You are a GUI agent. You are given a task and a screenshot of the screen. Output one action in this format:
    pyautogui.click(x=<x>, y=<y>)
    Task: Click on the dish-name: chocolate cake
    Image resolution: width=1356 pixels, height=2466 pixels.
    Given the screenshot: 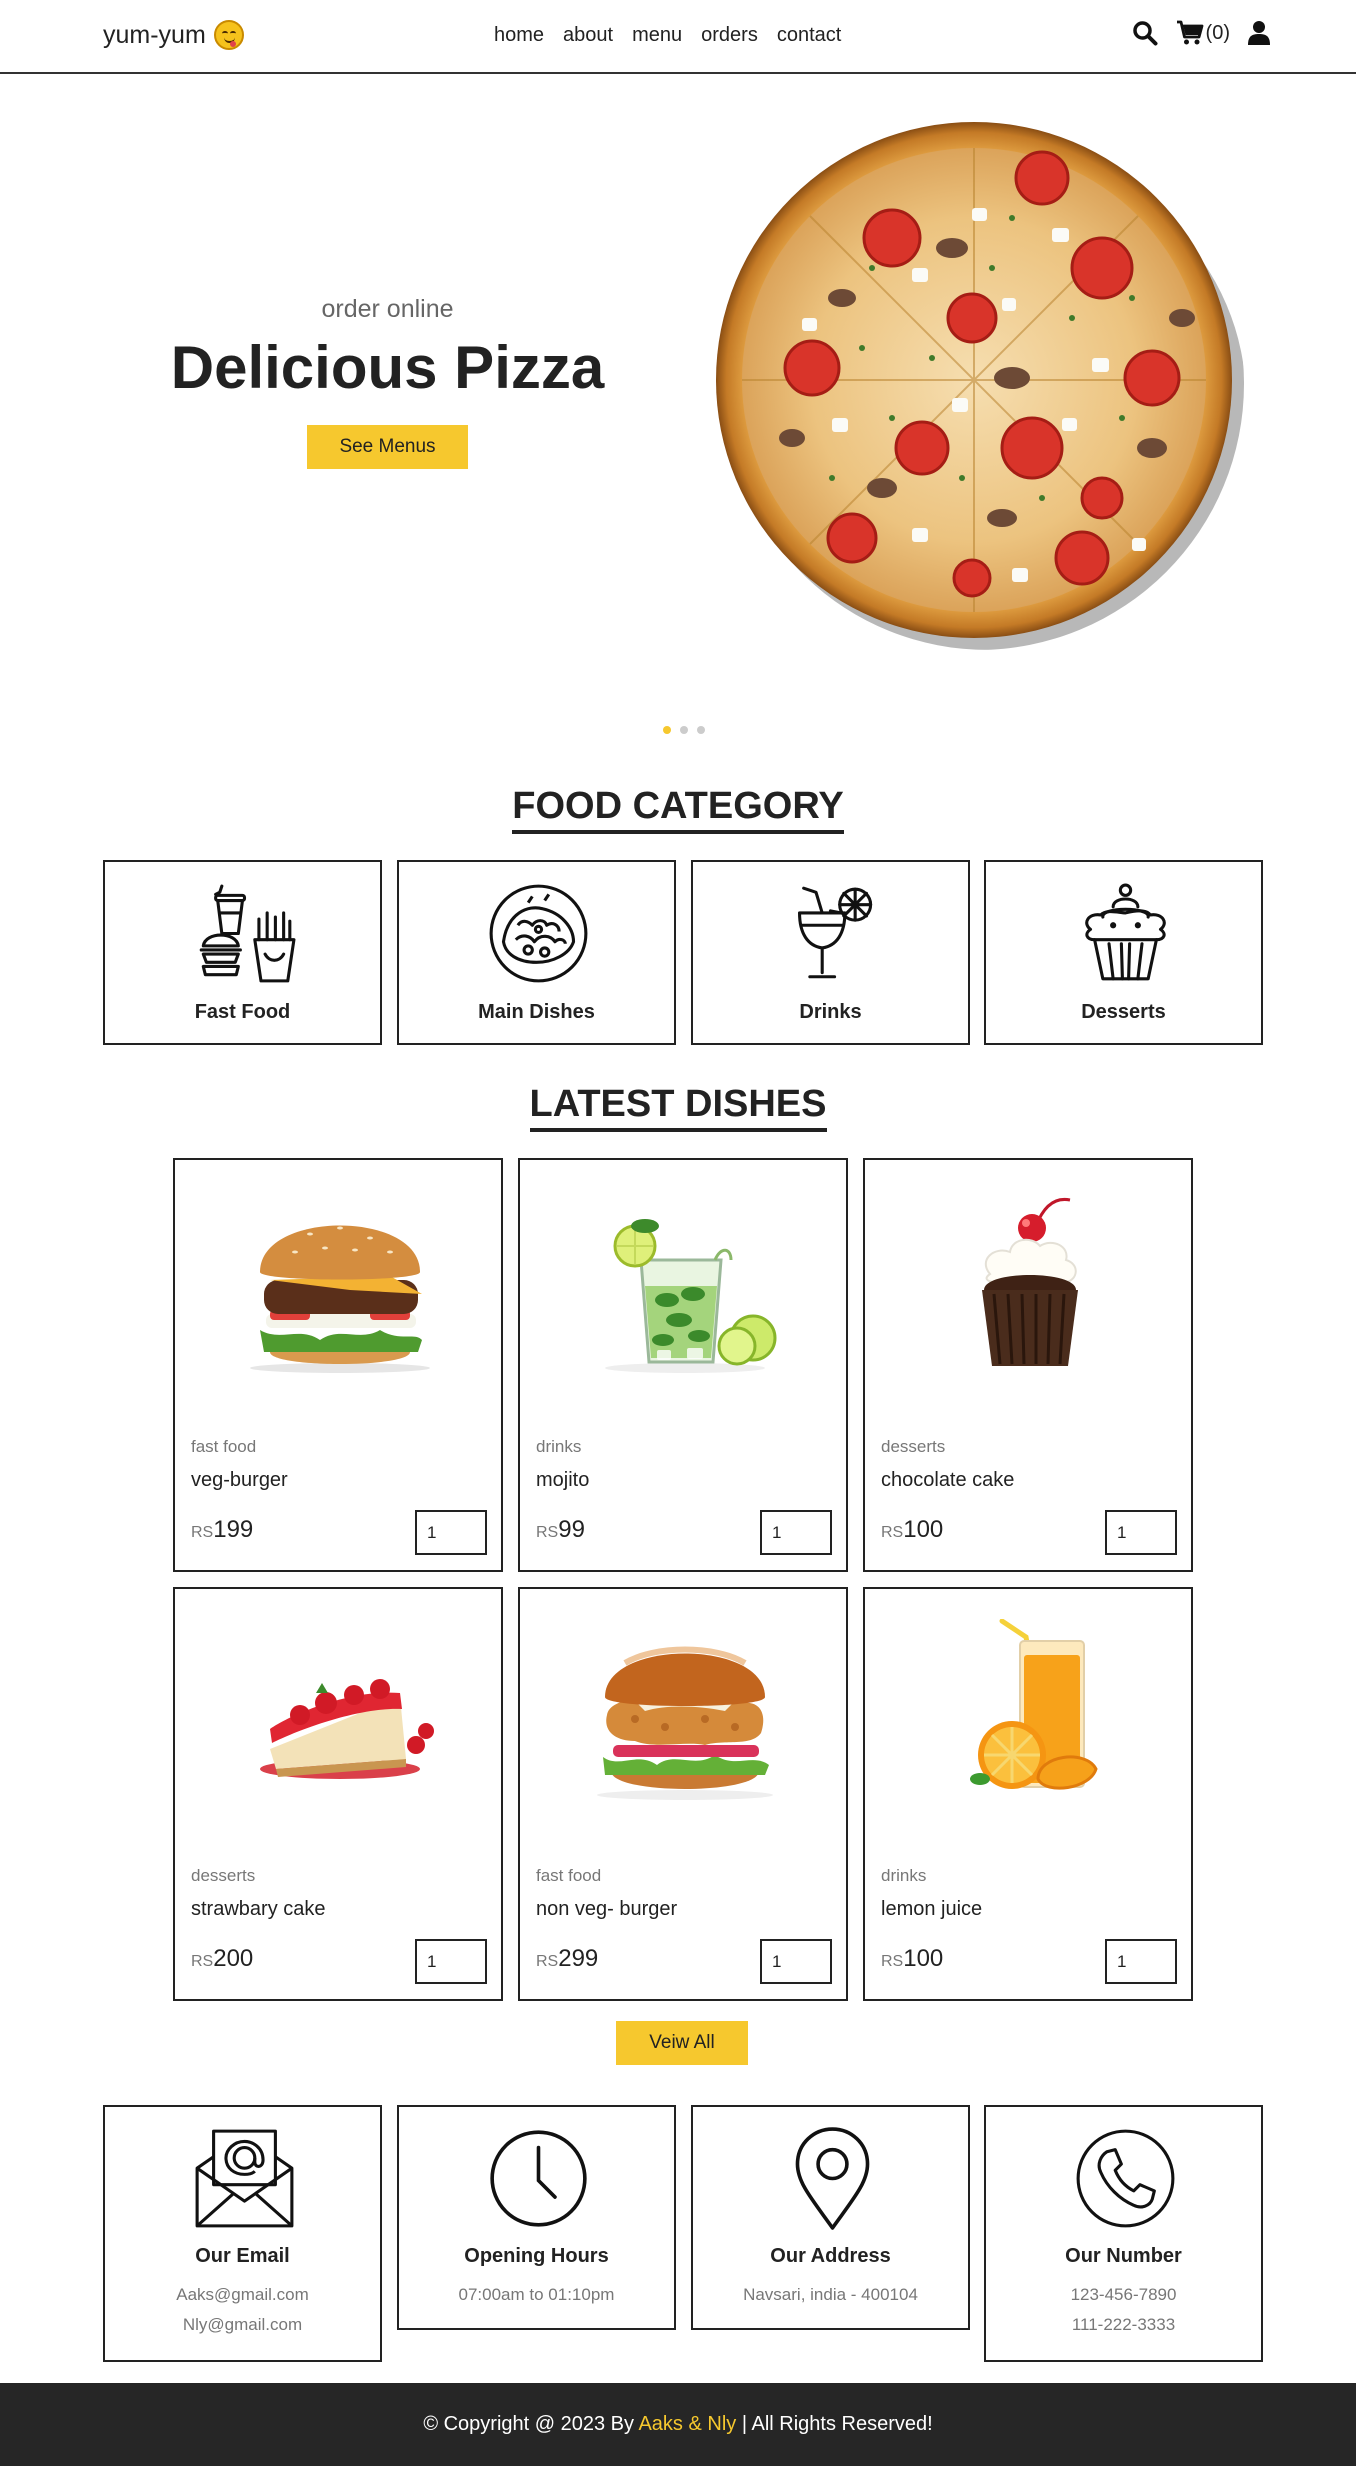 What is the action you would take?
    pyautogui.click(x=948, y=1480)
    